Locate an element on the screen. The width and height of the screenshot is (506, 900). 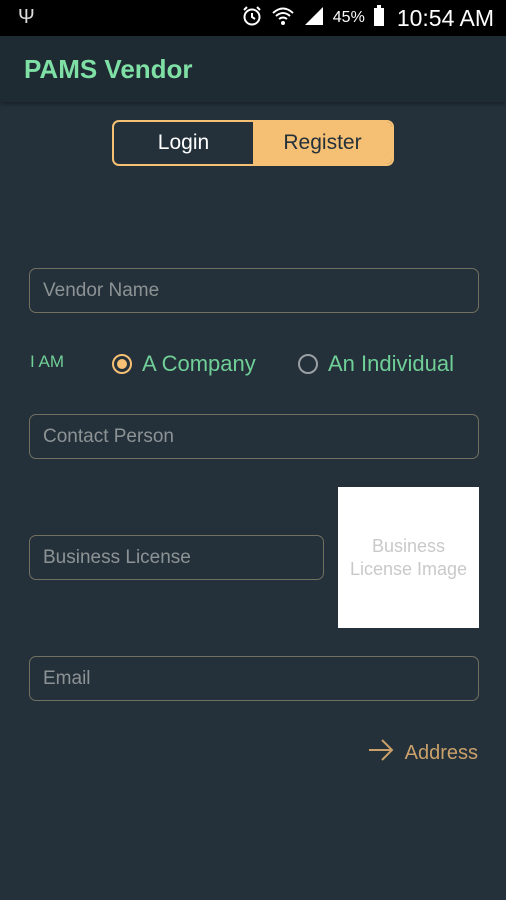
contact-person-input is located at coordinates (254, 436).